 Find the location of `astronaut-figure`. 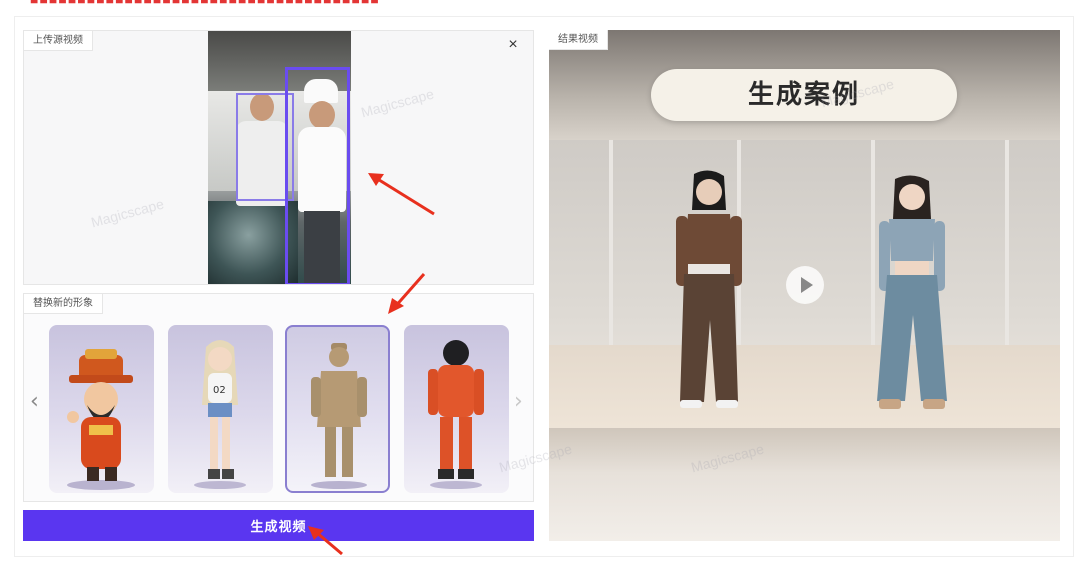

astronaut-figure is located at coordinates (456, 414).